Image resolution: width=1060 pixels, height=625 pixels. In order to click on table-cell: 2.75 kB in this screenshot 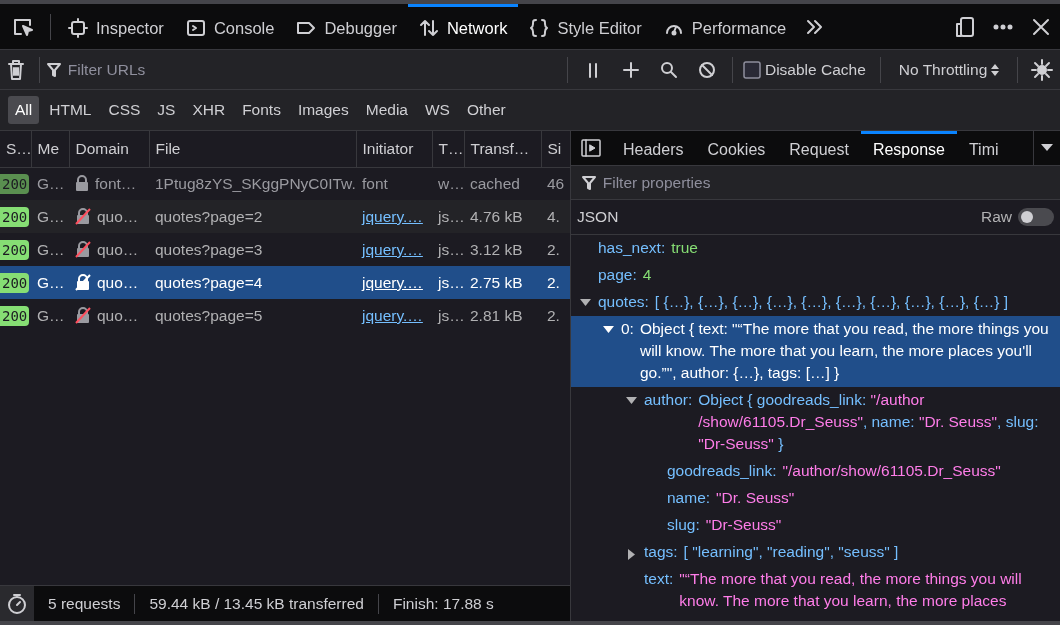, I will do `click(502, 282)`.